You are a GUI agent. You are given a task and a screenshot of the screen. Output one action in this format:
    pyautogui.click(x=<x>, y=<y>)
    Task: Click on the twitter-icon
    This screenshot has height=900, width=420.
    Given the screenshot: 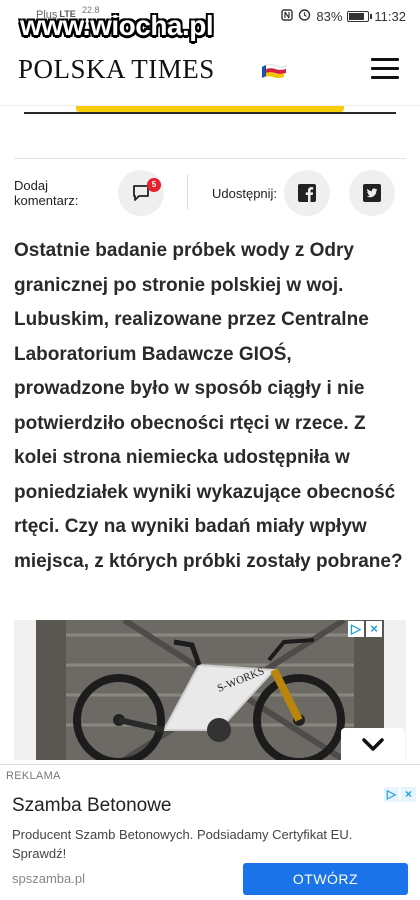 What is the action you would take?
    pyautogui.click(x=372, y=193)
    